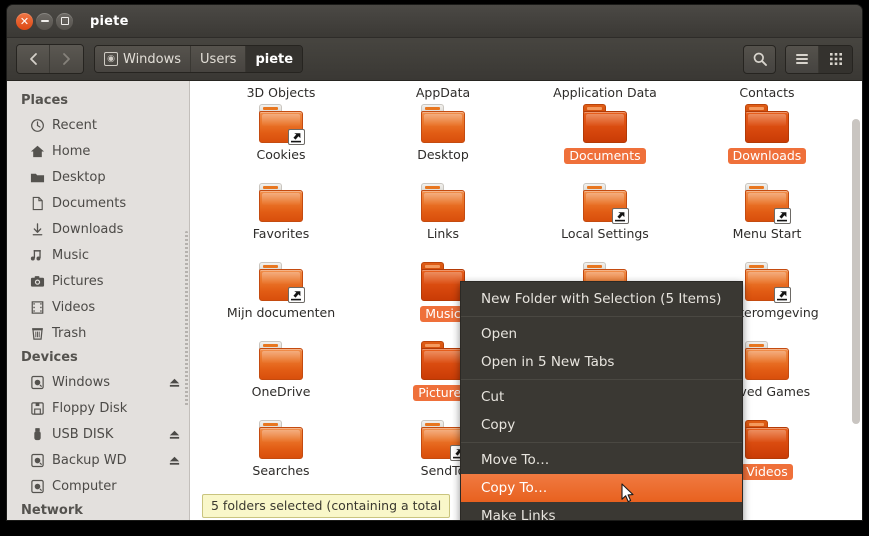 The width and height of the screenshot is (869, 536). I want to click on trash-icon, so click(37, 333).